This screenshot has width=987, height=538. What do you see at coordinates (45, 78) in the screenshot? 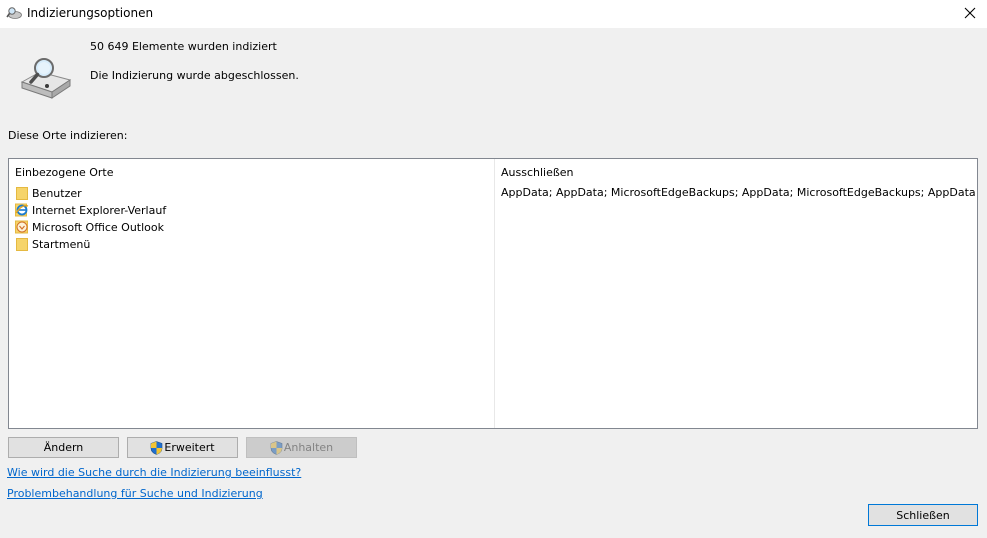
I see `drive-magnifier-icon` at bounding box center [45, 78].